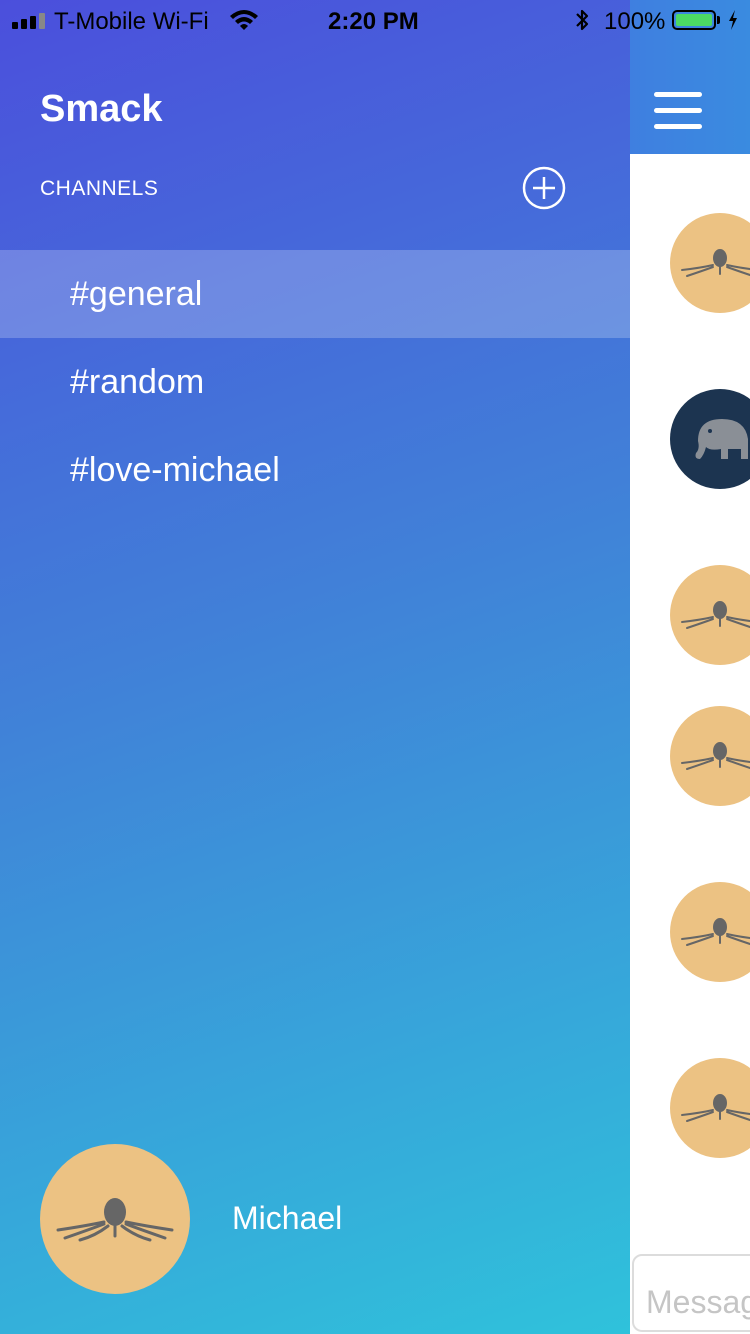  I want to click on elephant-icon, so click(721, 439).